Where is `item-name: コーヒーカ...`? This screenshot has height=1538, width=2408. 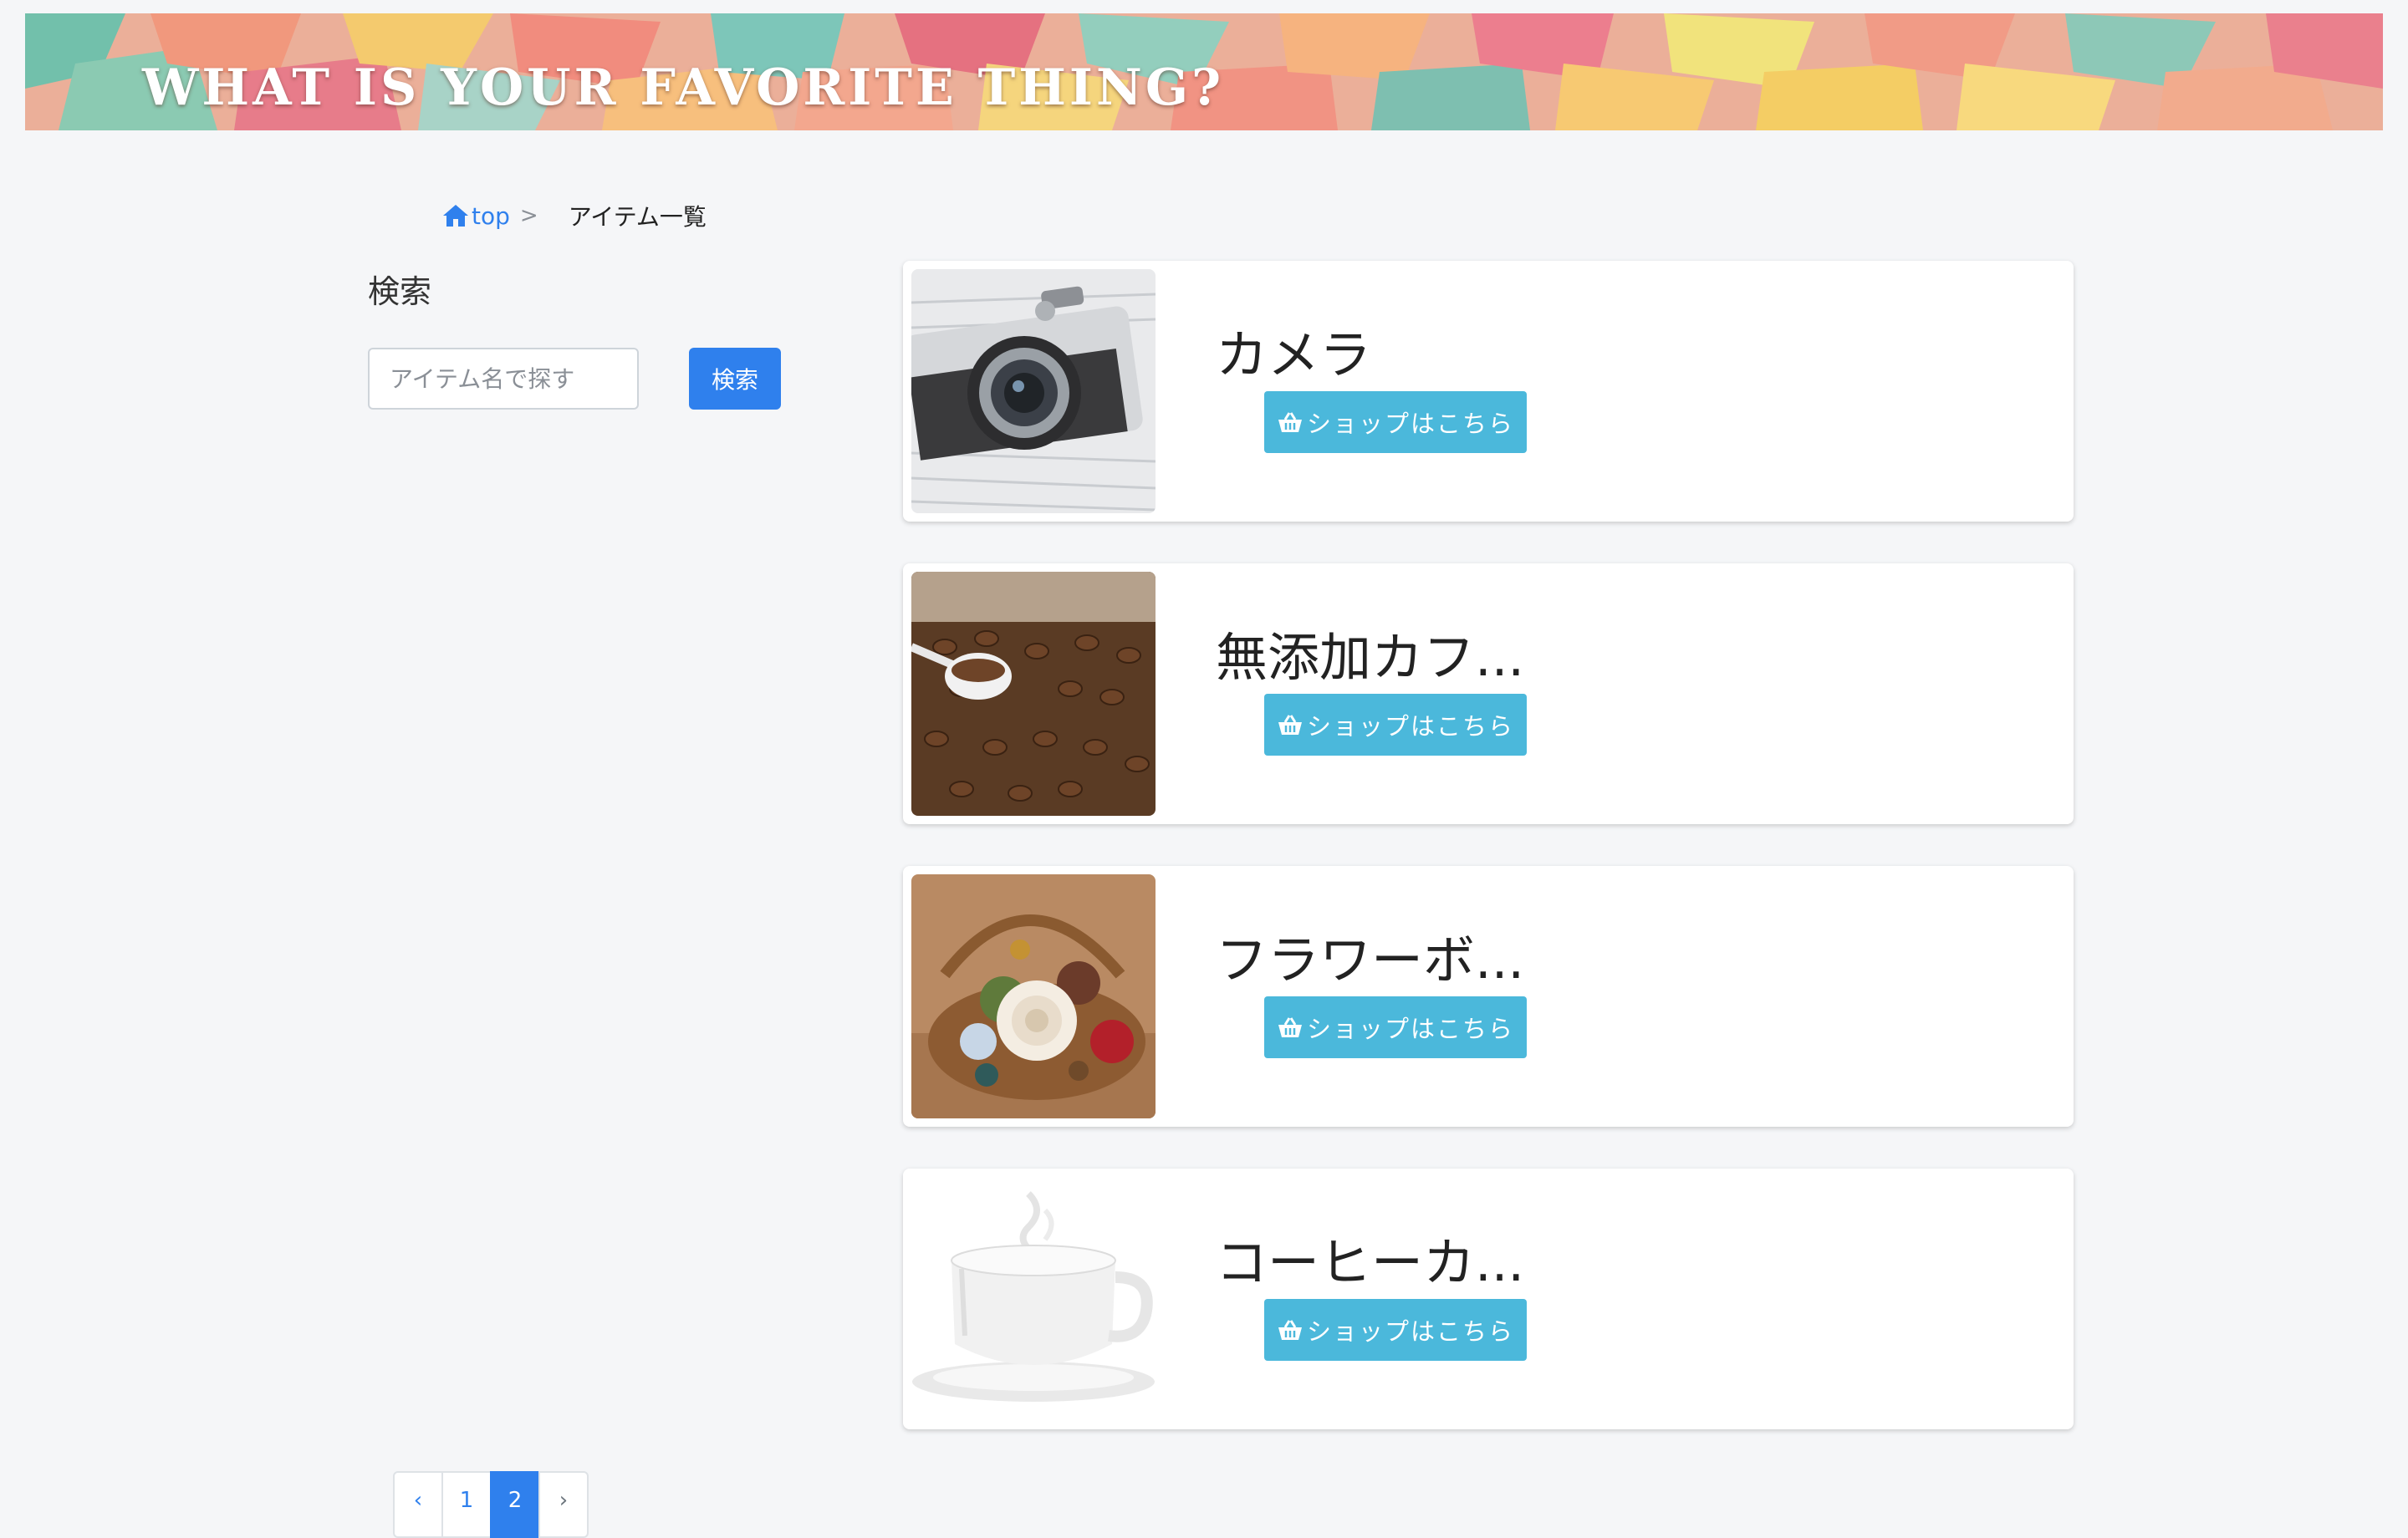
item-name: コーヒーカ... is located at coordinates (1370, 1258).